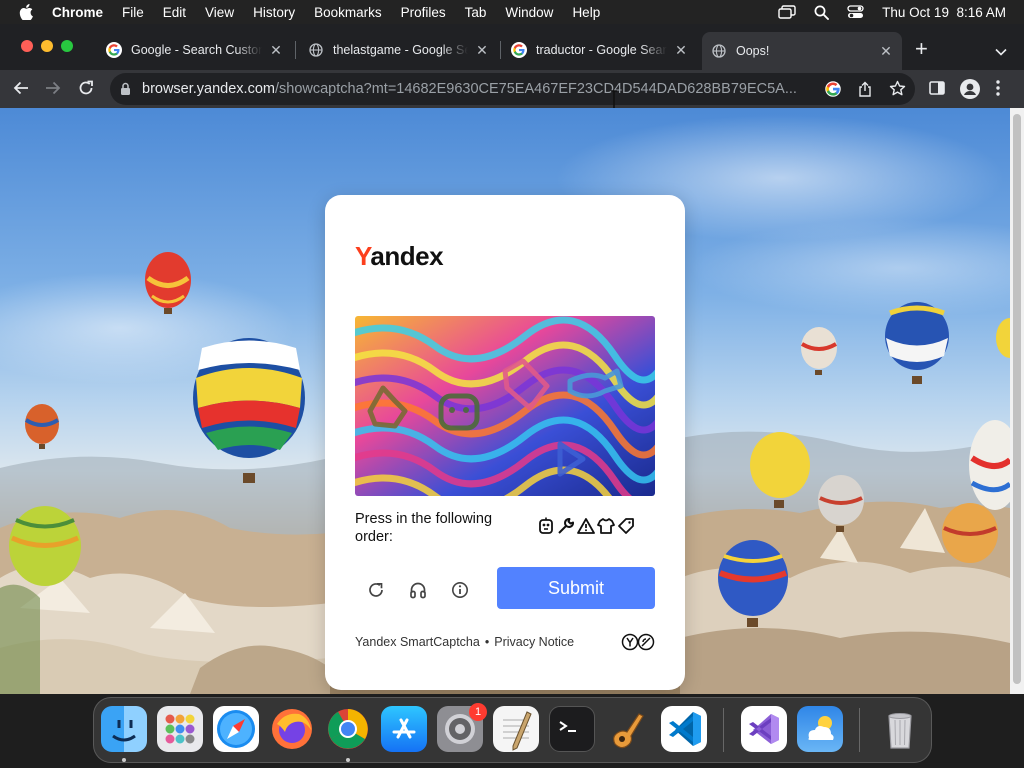  What do you see at coordinates (348, 12) in the screenshot?
I see `menu-bookmarks: Bookmarks` at bounding box center [348, 12].